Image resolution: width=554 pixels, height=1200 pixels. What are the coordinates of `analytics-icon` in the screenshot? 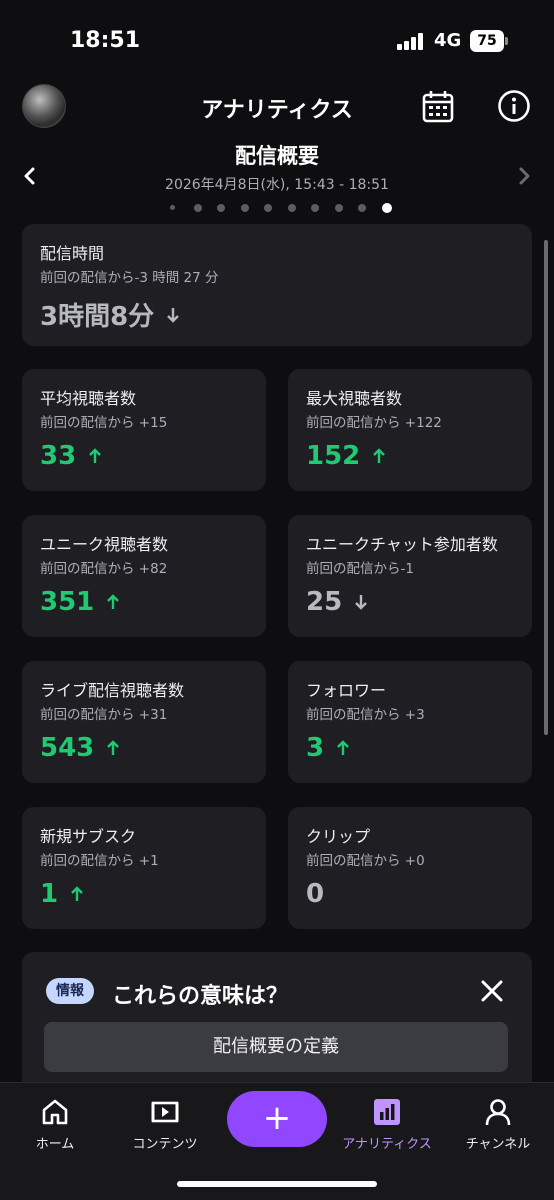 It's located at (387, 1112).